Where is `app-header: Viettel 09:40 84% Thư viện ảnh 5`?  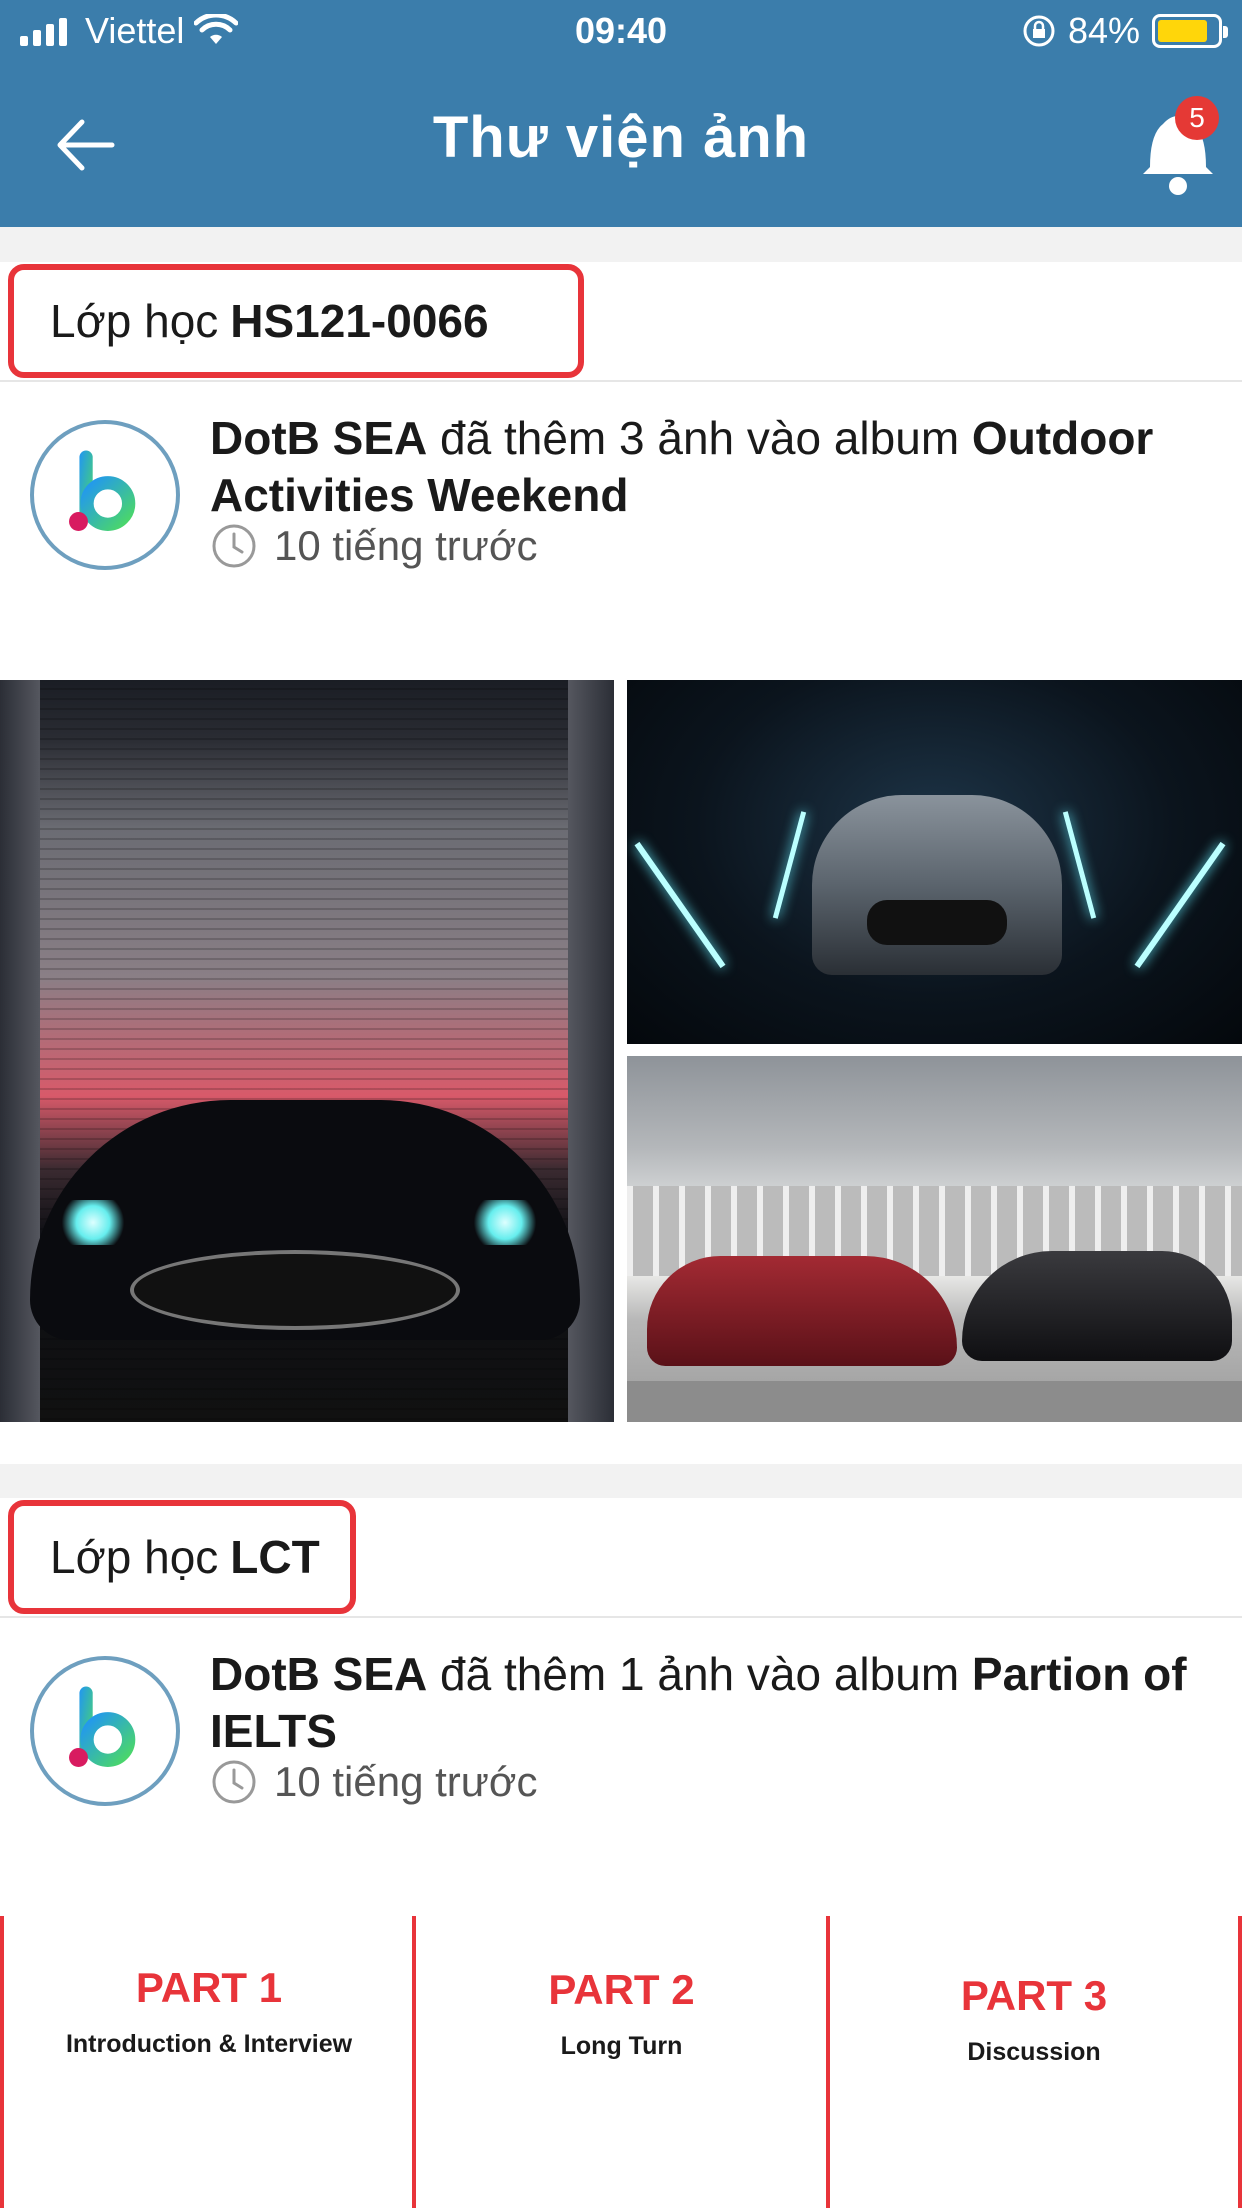
app-header: Viettel 09:40 84% Thư viện ảnh 5 is located at coordinates (621, 113).